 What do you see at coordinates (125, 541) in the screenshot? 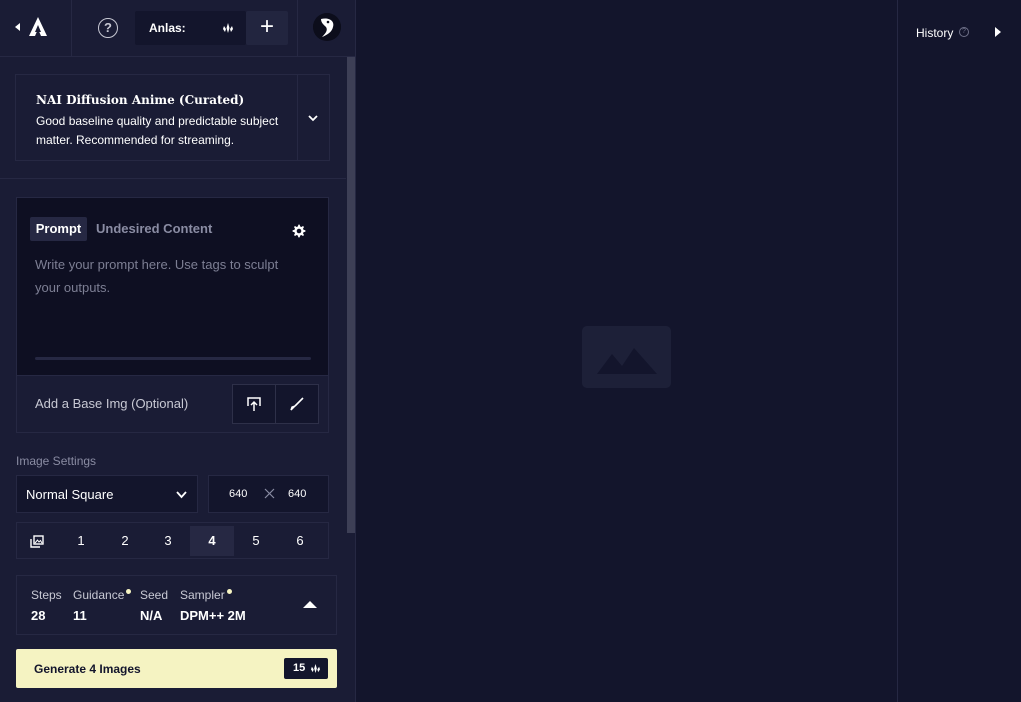
I see `count-option-2: 2` at bounding box center [125, 541].